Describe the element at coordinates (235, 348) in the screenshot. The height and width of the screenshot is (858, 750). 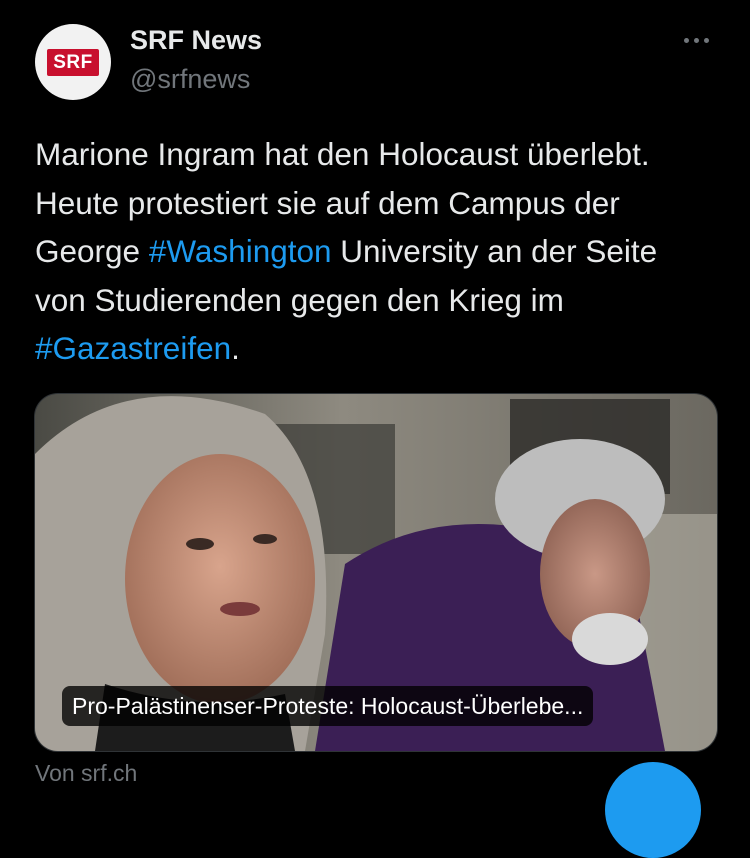
I see `tweet-text-part: .` at that location.